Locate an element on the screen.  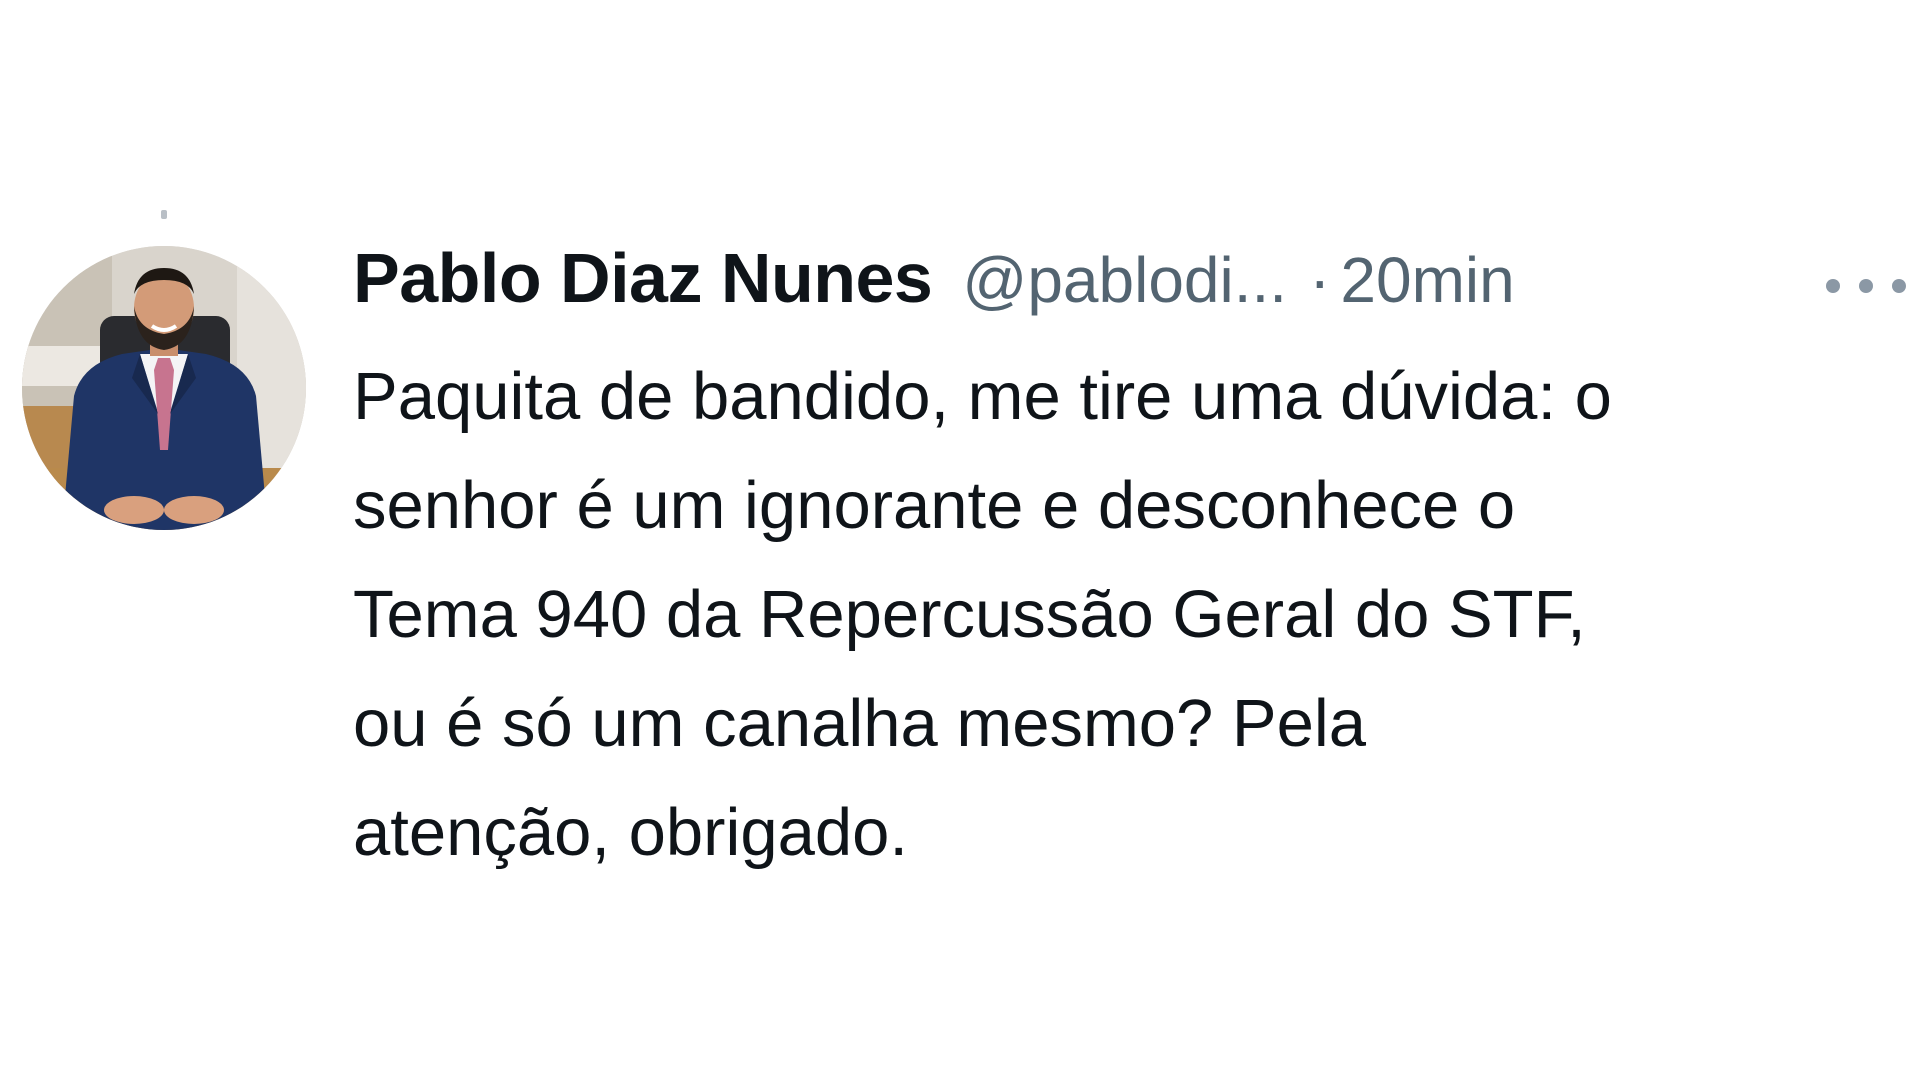
tweet-text-line: atenção, obrigado. is located at coordinates (631, 832).